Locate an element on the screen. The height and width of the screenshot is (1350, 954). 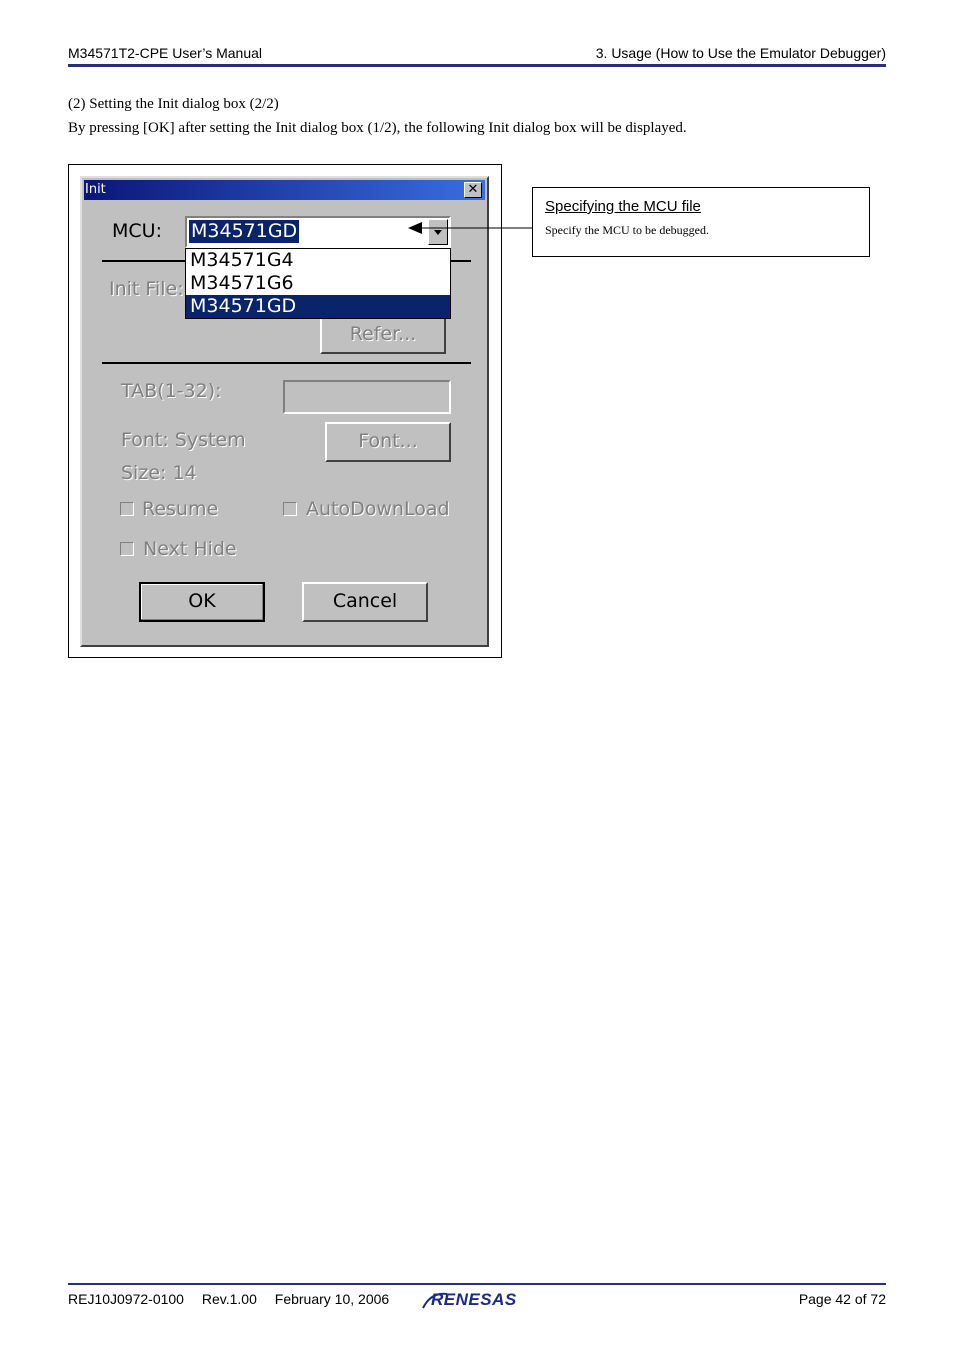
callout-body: Specify the MCU to be debugged. is located at coordinates (627, 230).